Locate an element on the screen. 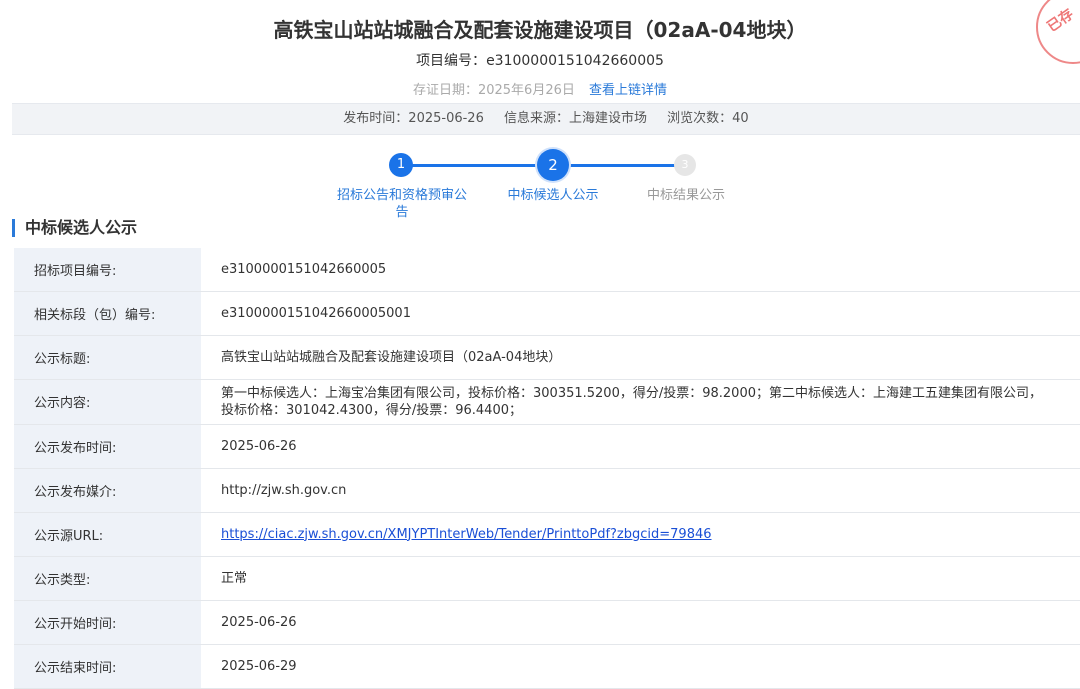  row-label: 公示结束时间: is located at coordinates (107, 666).